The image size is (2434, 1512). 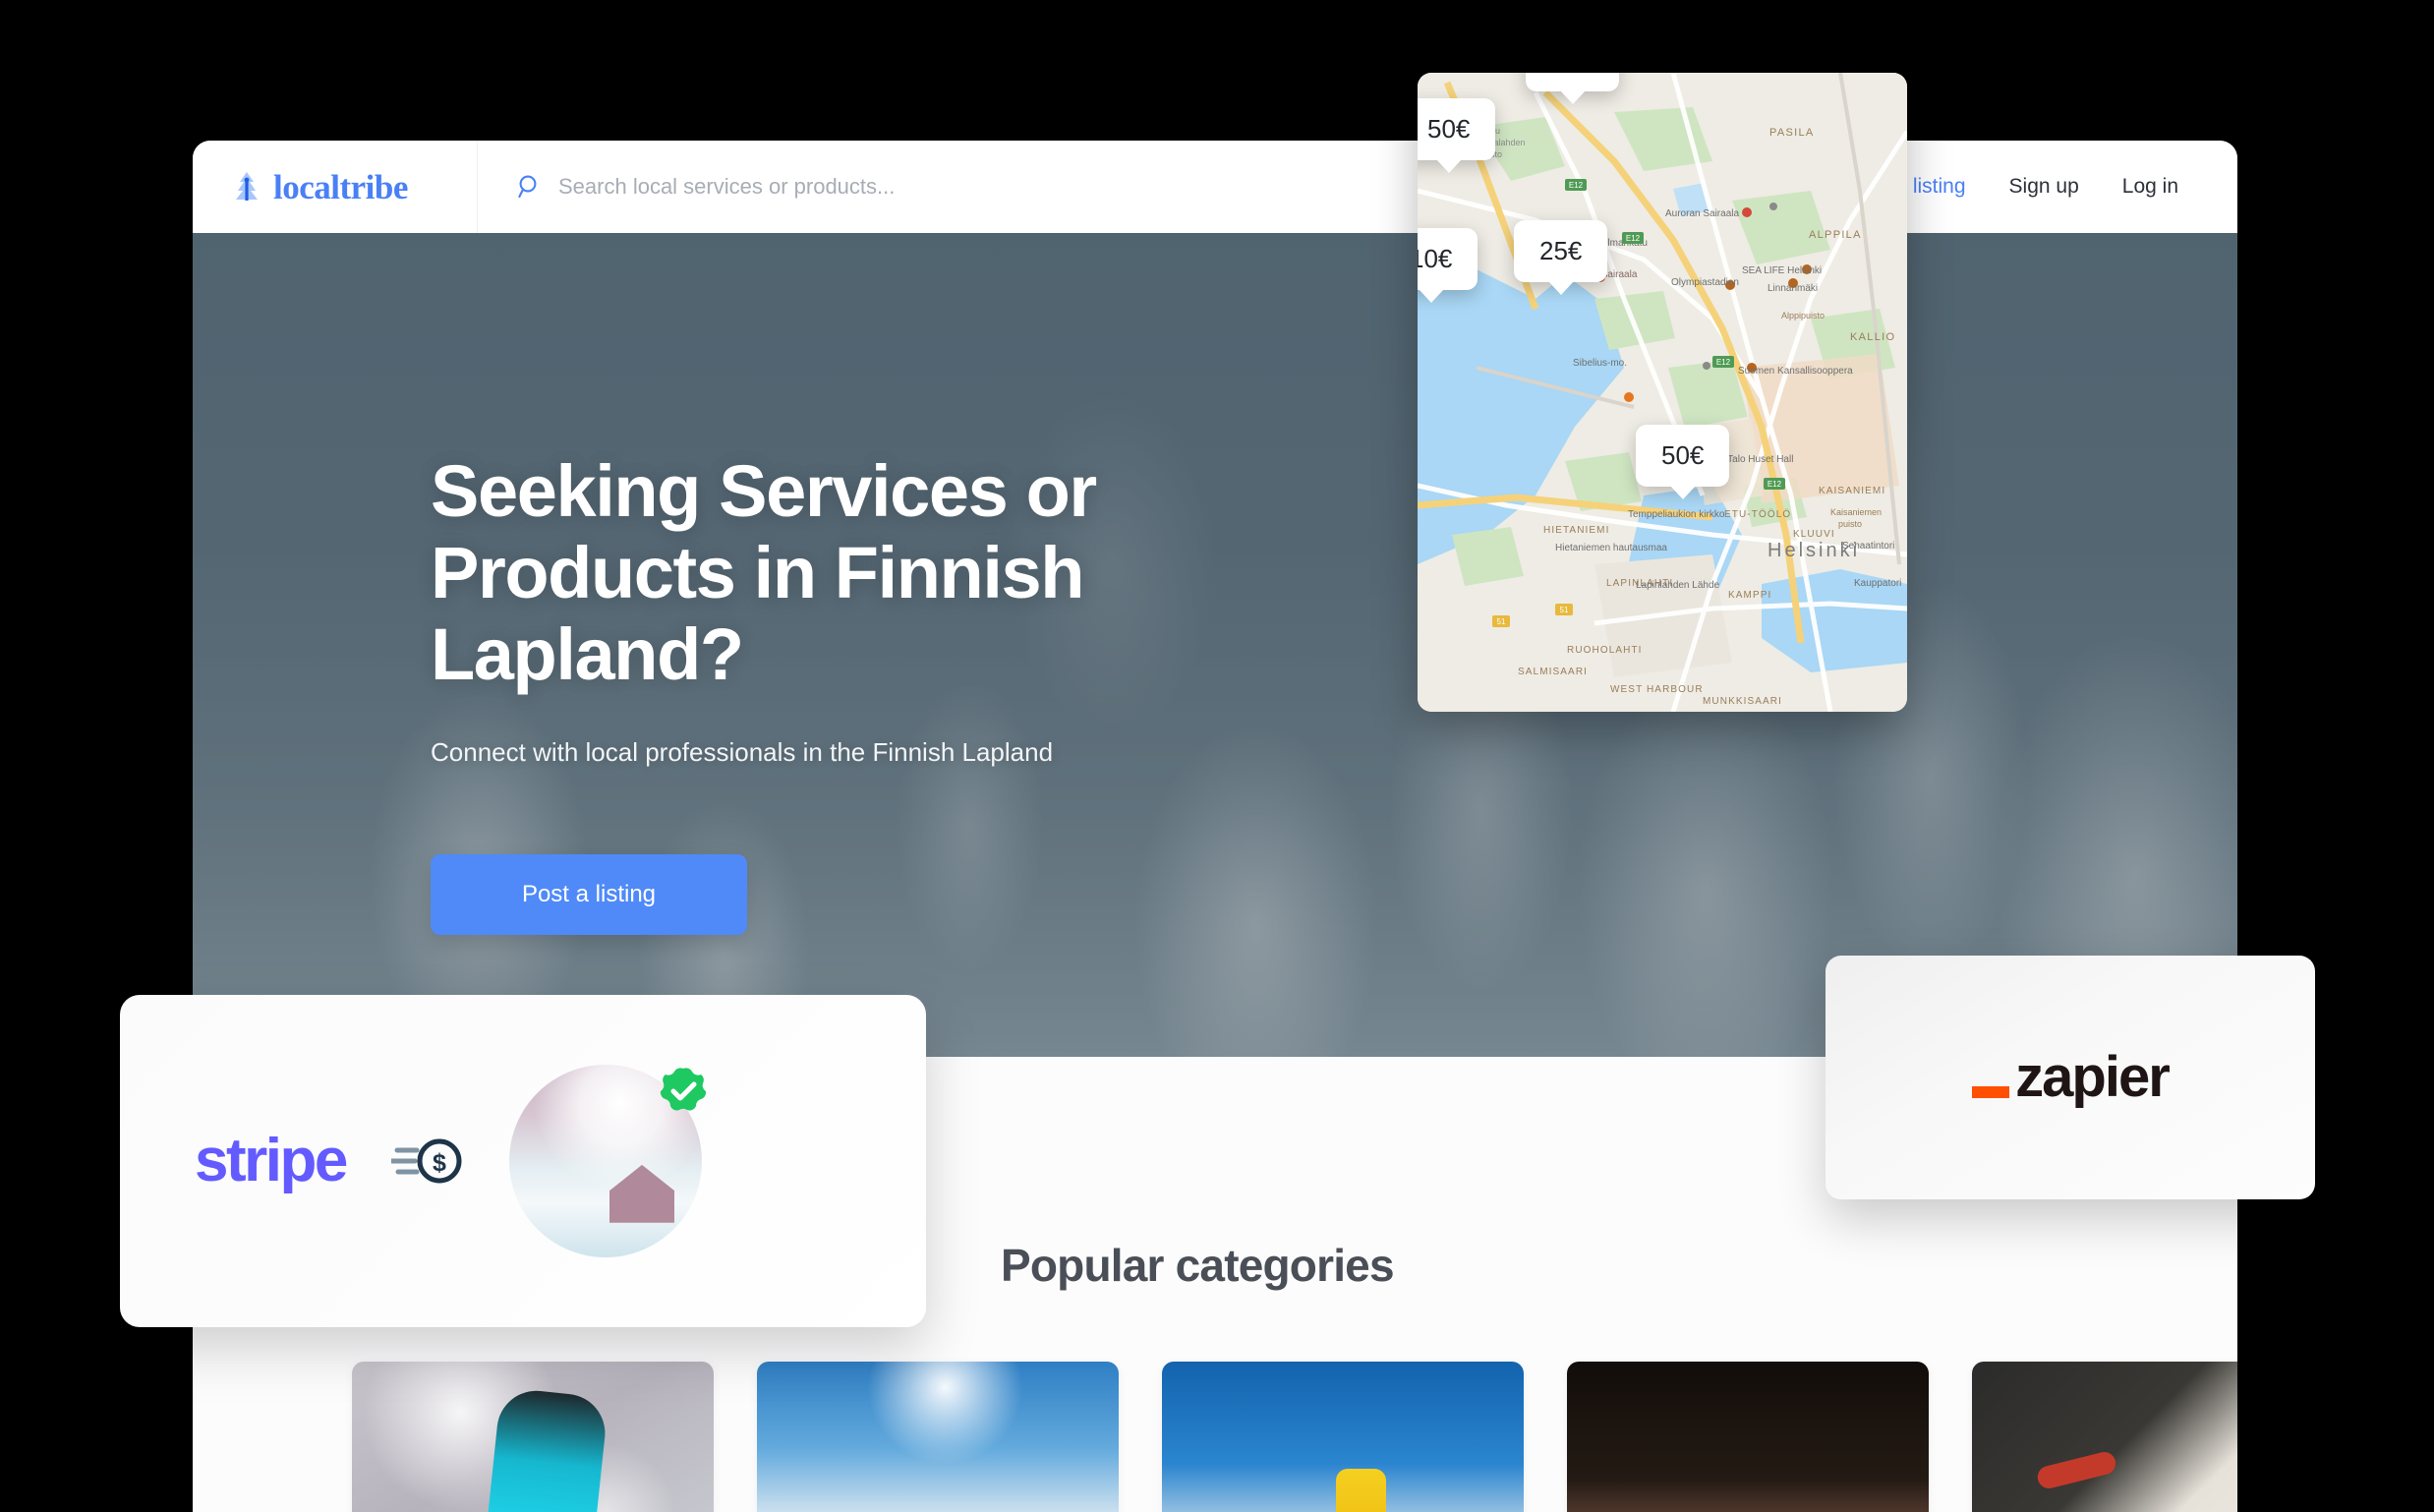 I want to click on category-card-winter-landscape, so click(x=938, y=1437).